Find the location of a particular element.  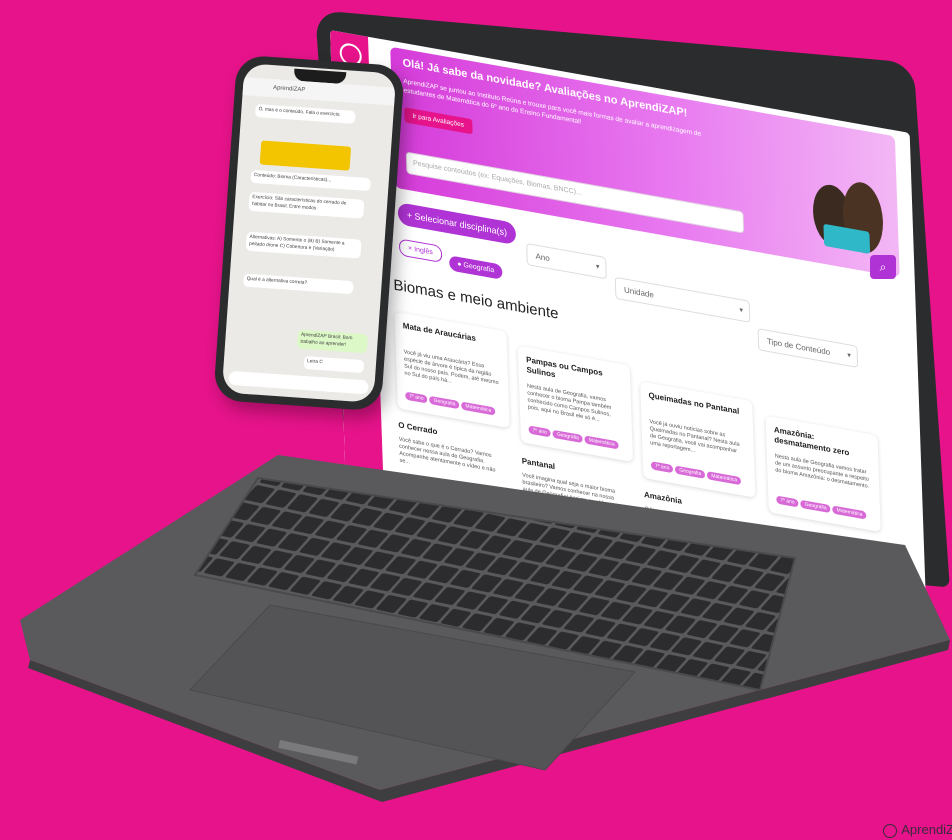

chip-ingles: × Inglês is located at coordinates (420, 251).